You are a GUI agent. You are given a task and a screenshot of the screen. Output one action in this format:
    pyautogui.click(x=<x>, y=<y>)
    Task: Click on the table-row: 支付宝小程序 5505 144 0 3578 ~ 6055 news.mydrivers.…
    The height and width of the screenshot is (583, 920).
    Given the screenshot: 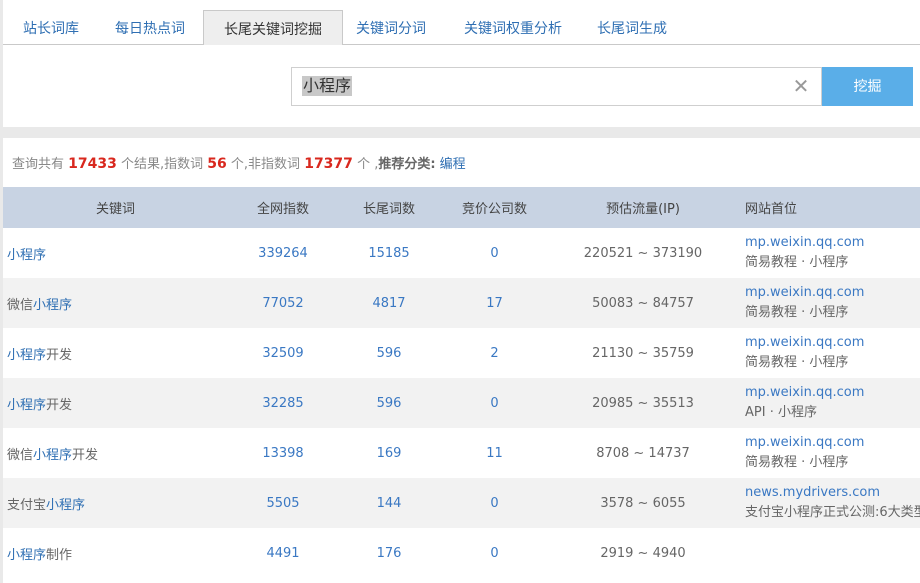 What is the action you would take?
    pyautogui.click(x=461, y=503)
    